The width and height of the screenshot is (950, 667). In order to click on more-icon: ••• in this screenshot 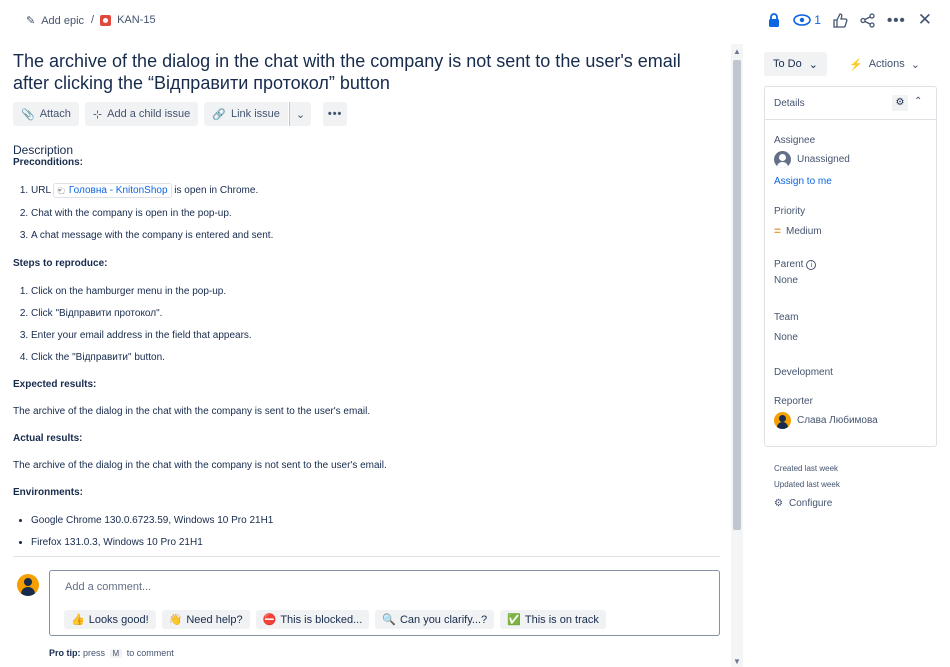, I will do `click(335, 114)`.